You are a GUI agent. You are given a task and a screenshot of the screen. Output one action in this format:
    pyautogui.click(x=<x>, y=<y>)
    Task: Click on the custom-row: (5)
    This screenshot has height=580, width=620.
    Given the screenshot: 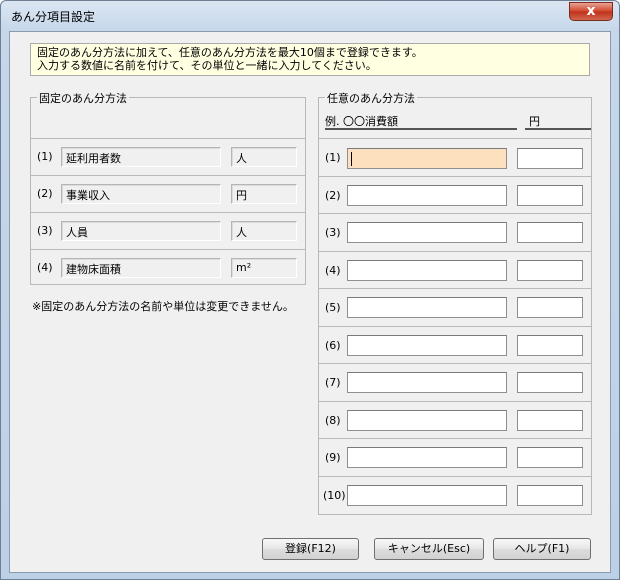 What is the action you would take?
    pyautogui.click(x=455, y=307)
    